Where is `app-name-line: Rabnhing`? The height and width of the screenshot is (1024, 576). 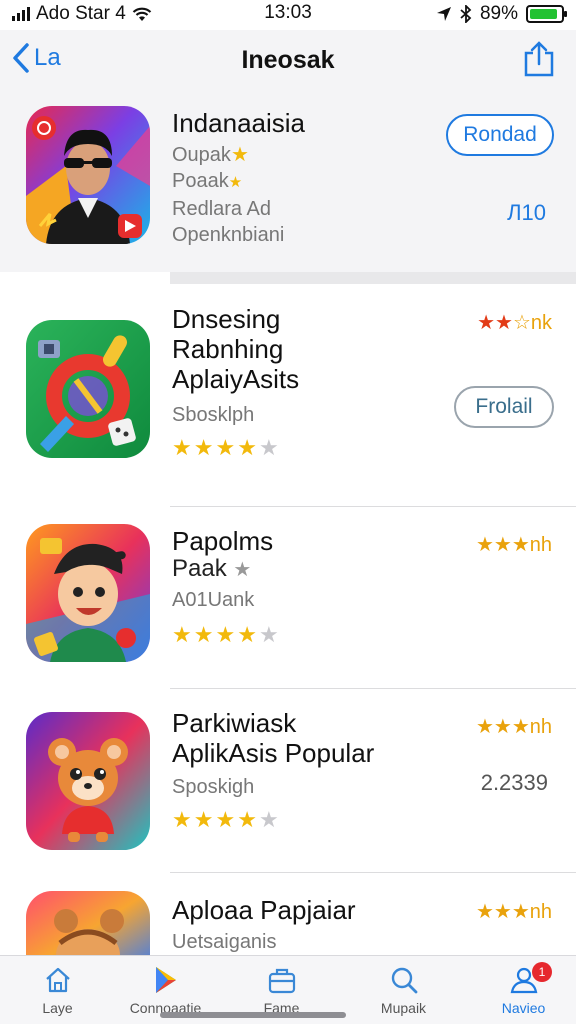 app-name-line: Rabnhing is located at coordinates (228, 349).